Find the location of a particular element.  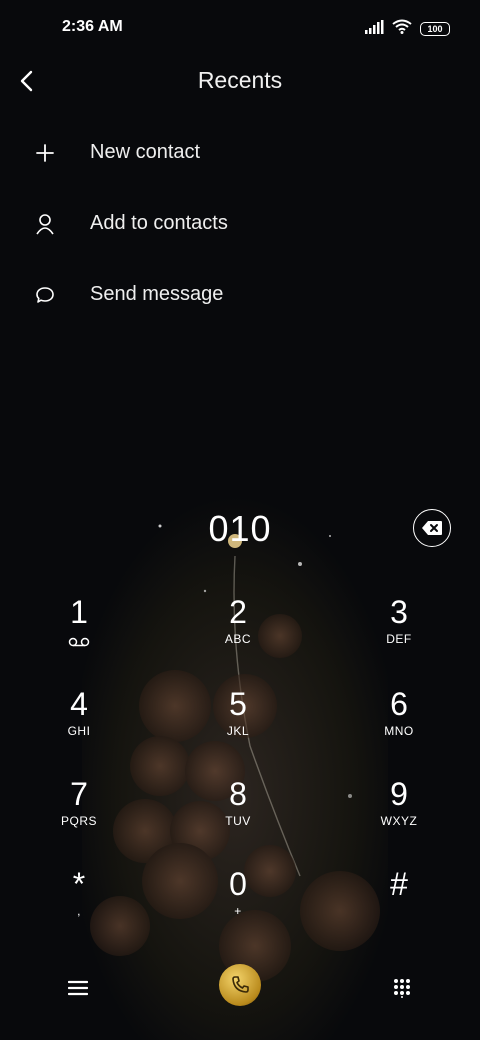

key-6: 6 MNO is located at coordinates (399, 722).